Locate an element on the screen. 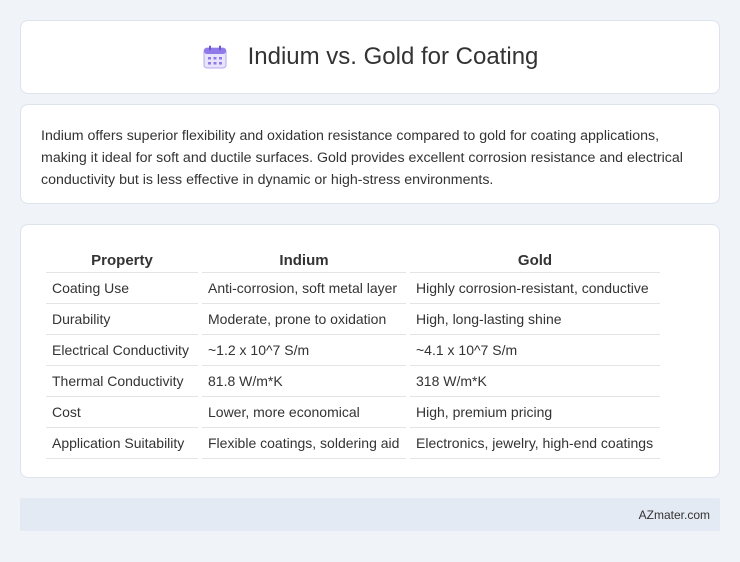 This screenshot has height=562, width=740. table-cell: Anti-corrosion, soft metal layer is located at coordinates (304, 288).